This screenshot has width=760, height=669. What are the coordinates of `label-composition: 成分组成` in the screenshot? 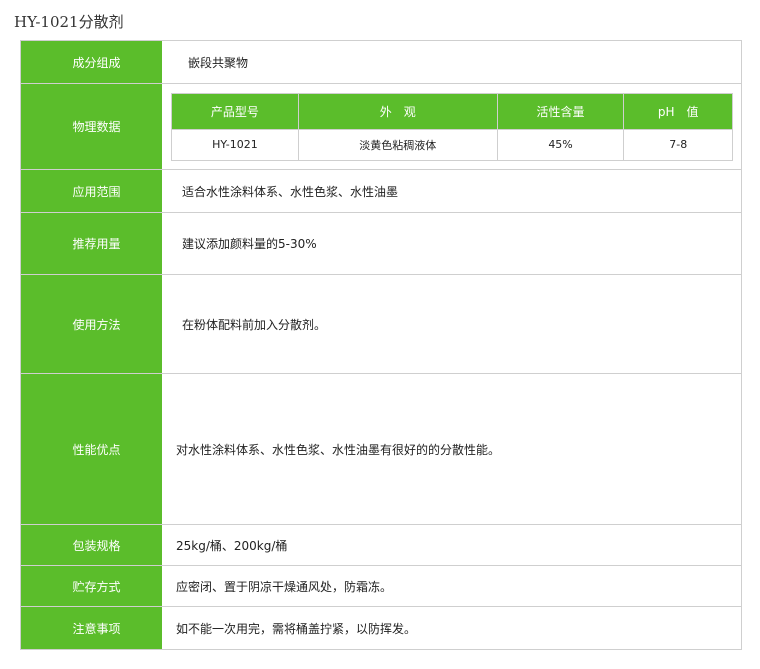 It's located at (91, 62).